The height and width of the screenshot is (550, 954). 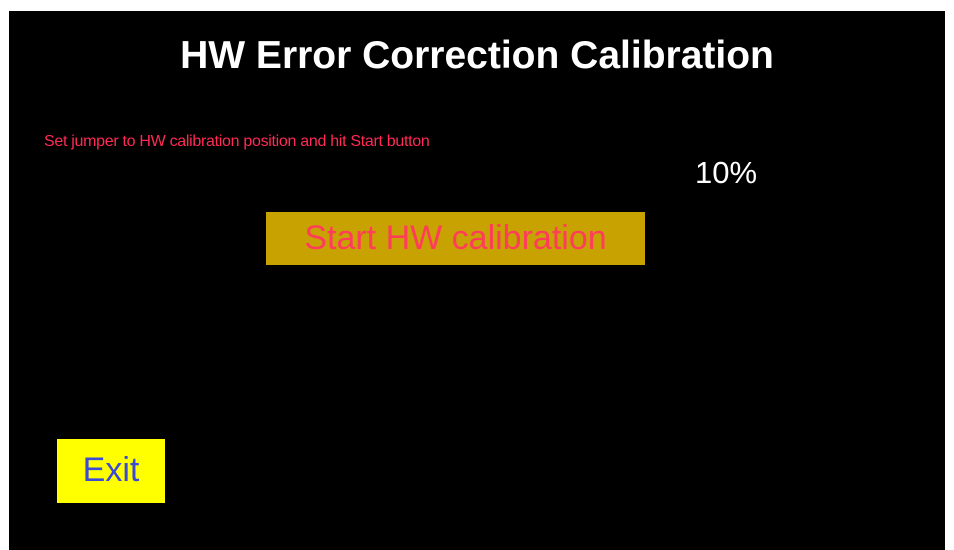 I want to click on progress-percentage: 10%, so click(x=726, y=172).